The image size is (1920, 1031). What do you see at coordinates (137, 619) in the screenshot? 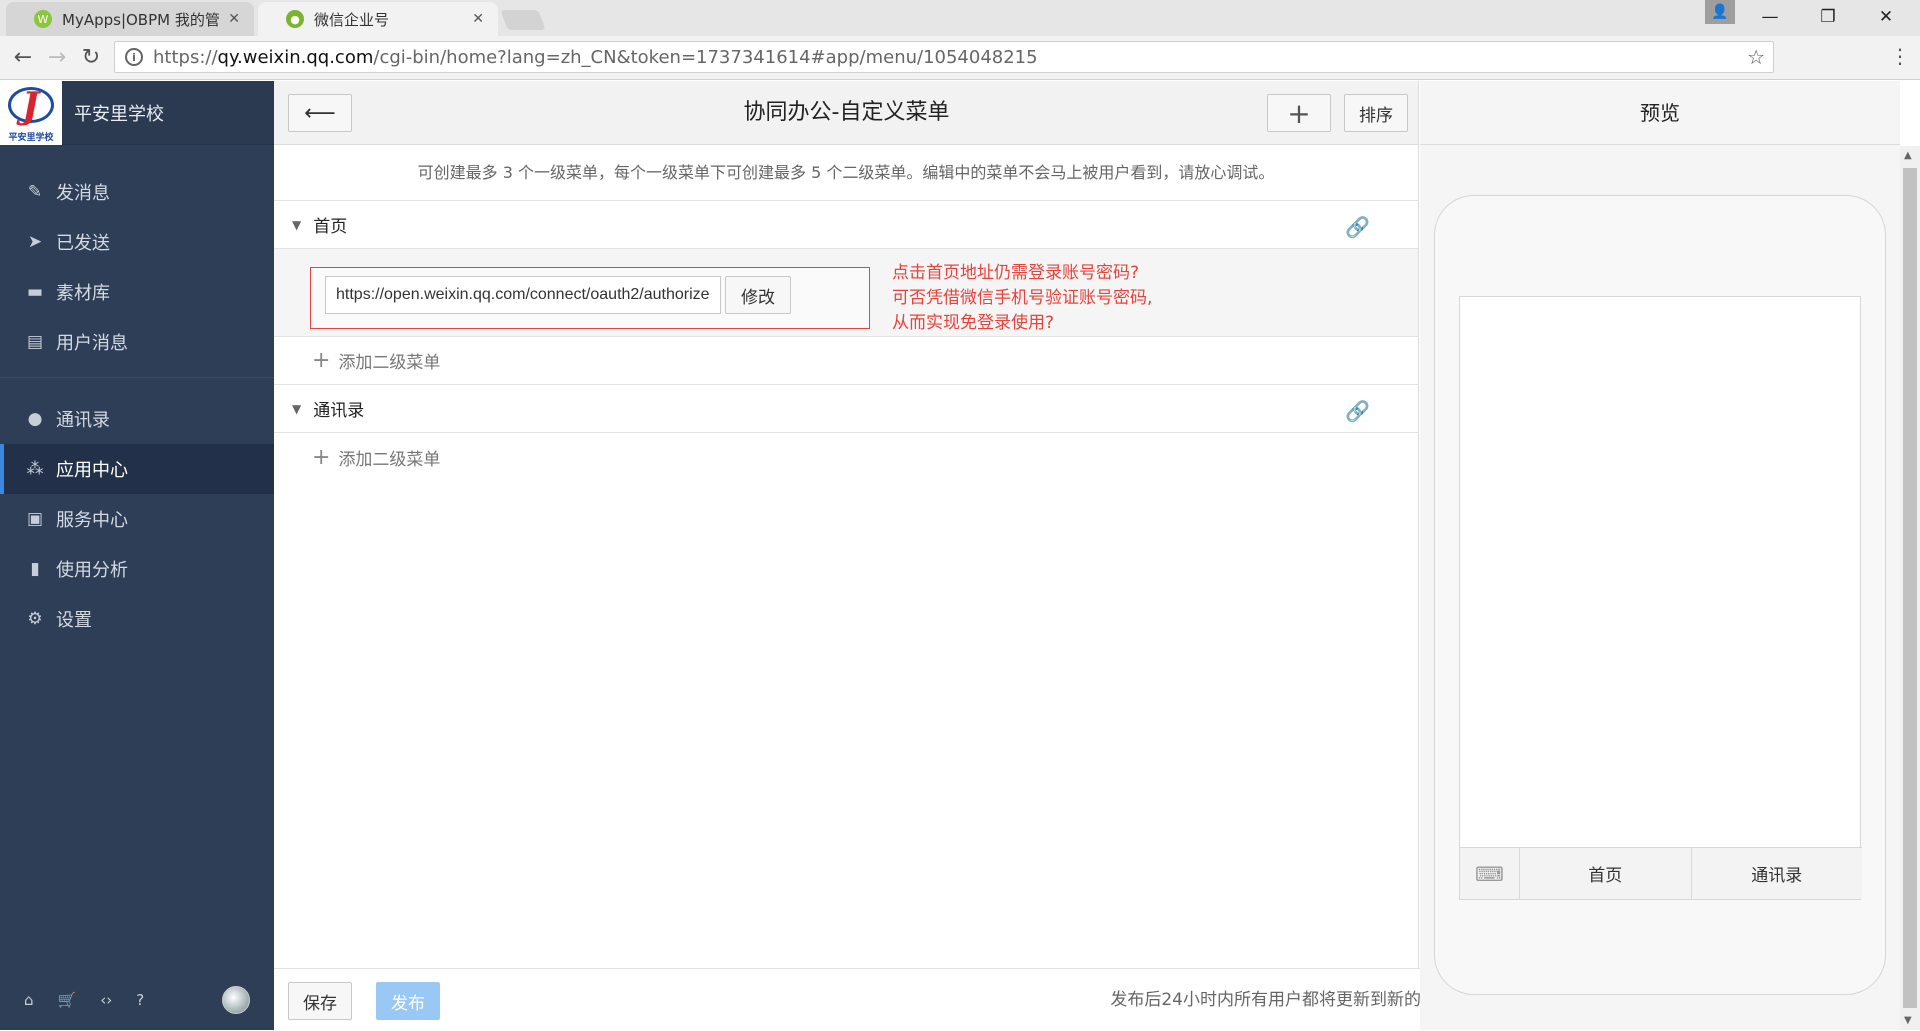
I see `sidebar-item-settings: ⚙ 设置` at bounding box center [137, 619].